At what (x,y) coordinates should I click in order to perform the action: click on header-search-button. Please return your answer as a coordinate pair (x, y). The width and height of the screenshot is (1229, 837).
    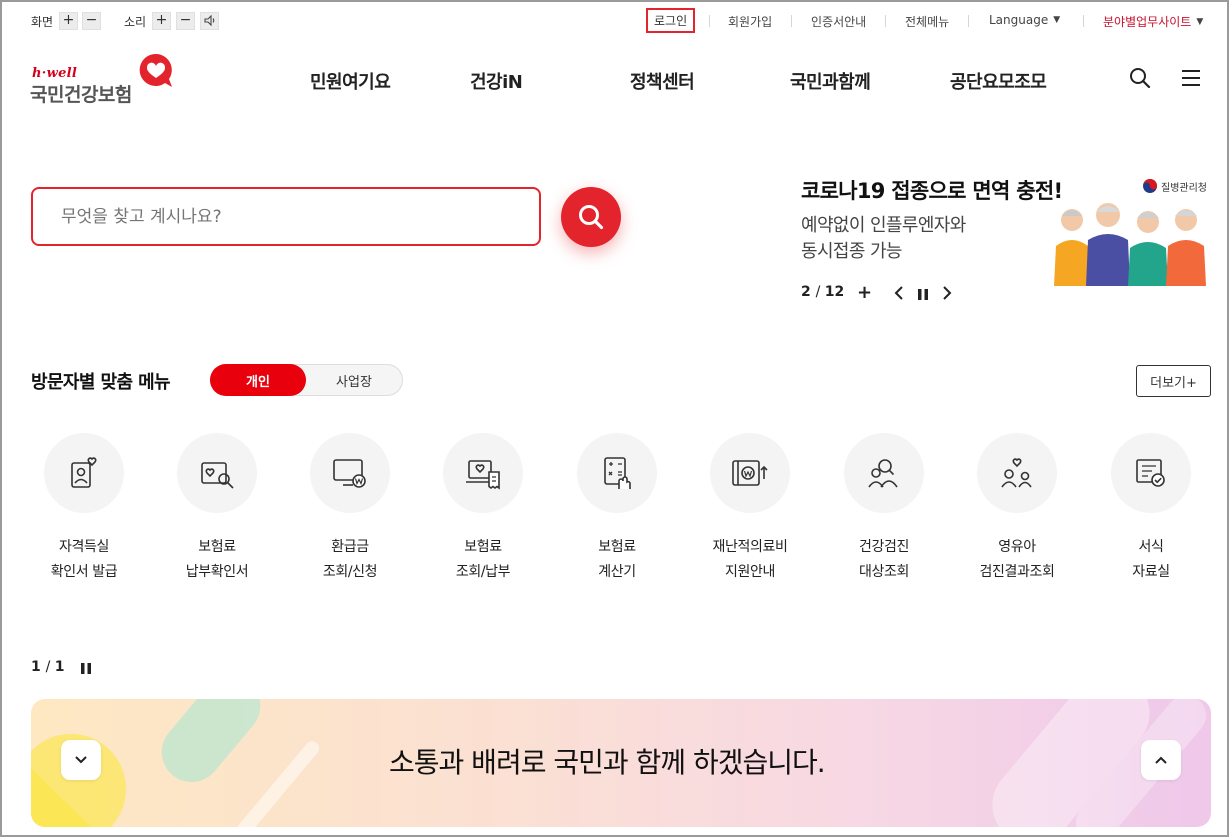
    Looking at the image, I should click on (1140, 80).